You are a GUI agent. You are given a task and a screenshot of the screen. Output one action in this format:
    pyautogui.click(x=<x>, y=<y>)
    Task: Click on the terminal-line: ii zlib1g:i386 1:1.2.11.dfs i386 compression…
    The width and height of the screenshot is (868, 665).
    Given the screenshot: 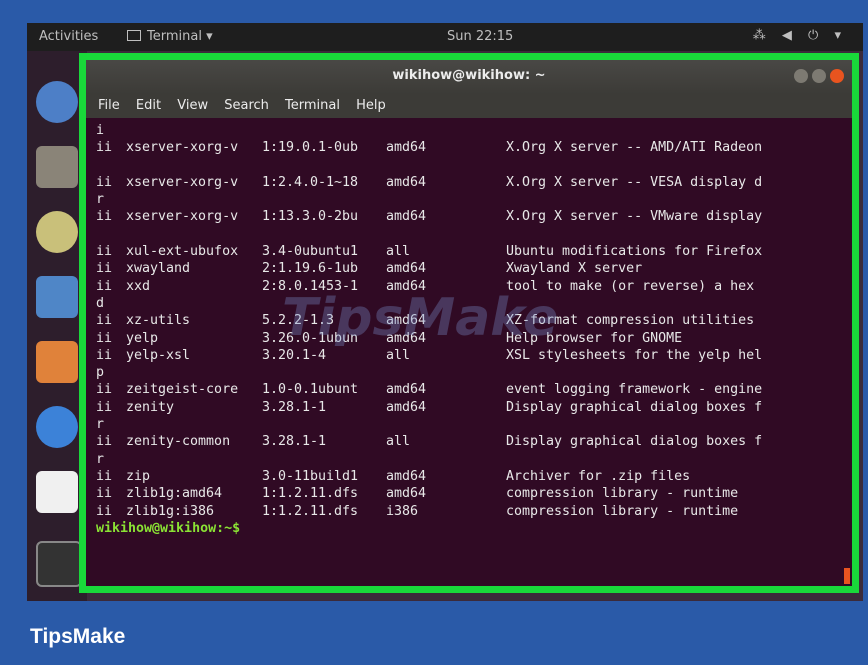 What is the action you would take?
    pyautogui.click(x=469, y=511)
    